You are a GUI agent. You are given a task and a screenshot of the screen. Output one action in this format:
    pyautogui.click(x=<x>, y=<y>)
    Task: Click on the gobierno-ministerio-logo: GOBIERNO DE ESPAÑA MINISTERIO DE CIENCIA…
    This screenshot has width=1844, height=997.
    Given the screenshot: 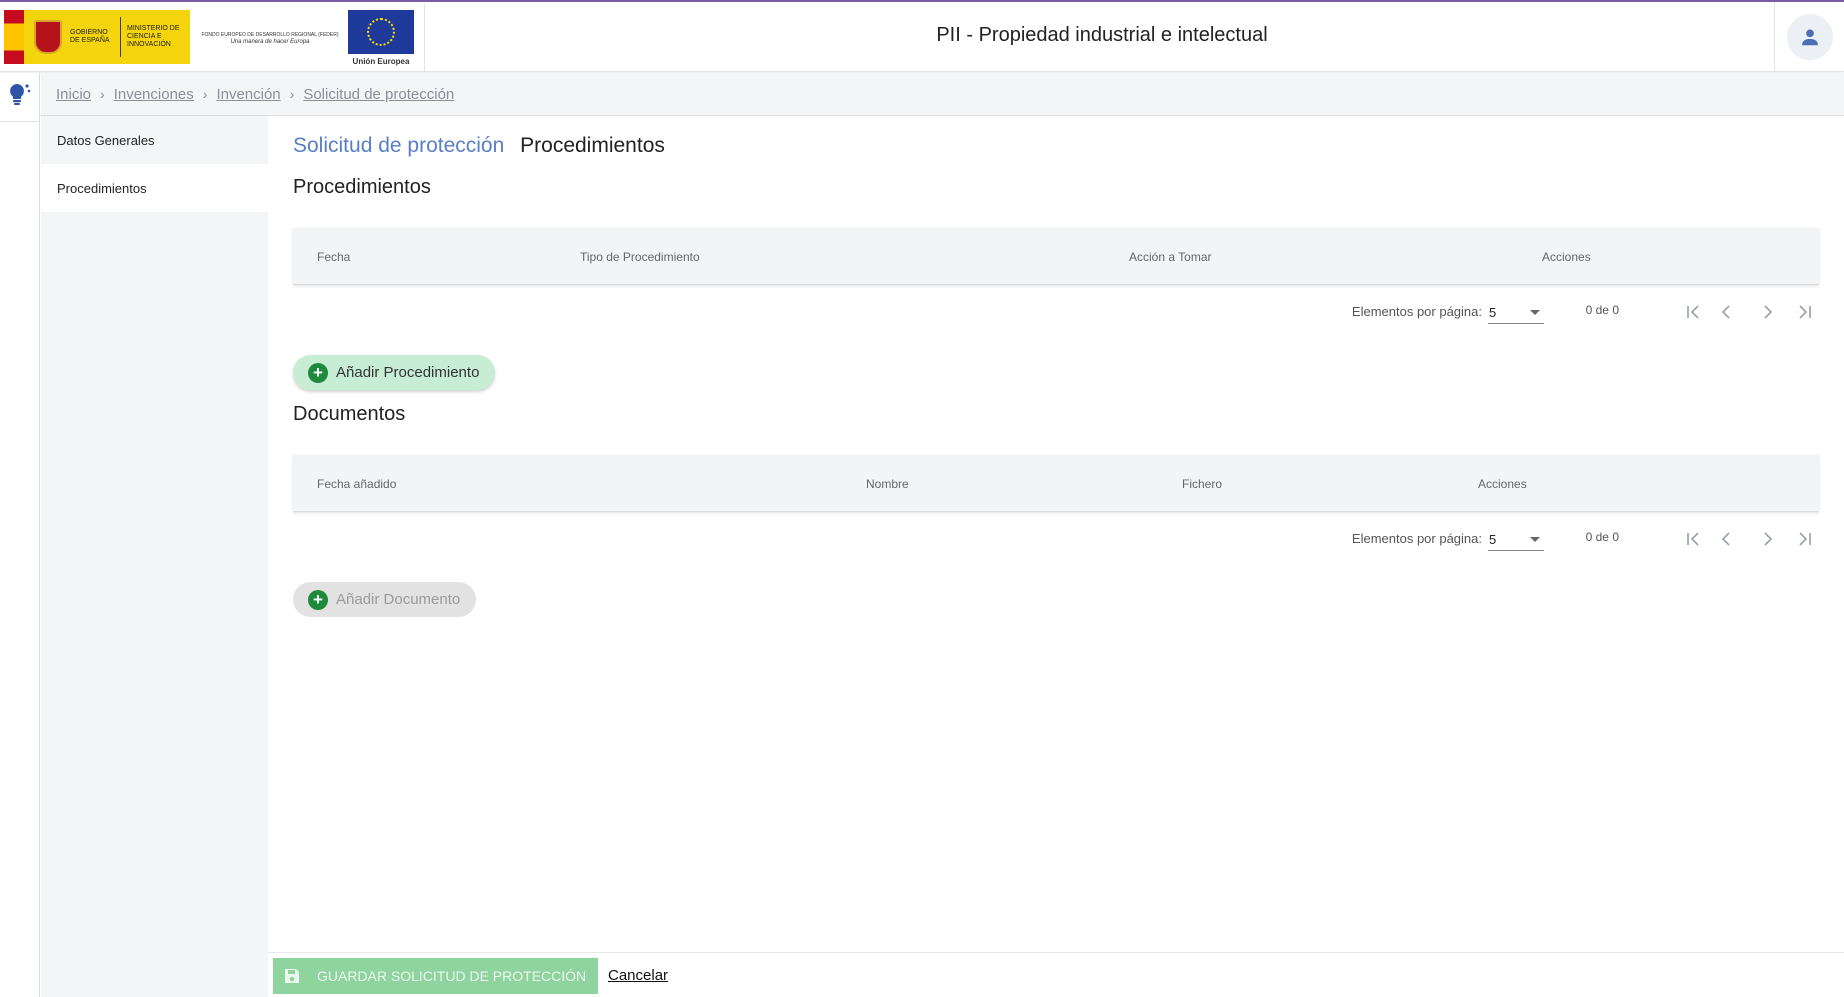 What is the action you would take?
    pyautogui.click(x=97, y=37)
    